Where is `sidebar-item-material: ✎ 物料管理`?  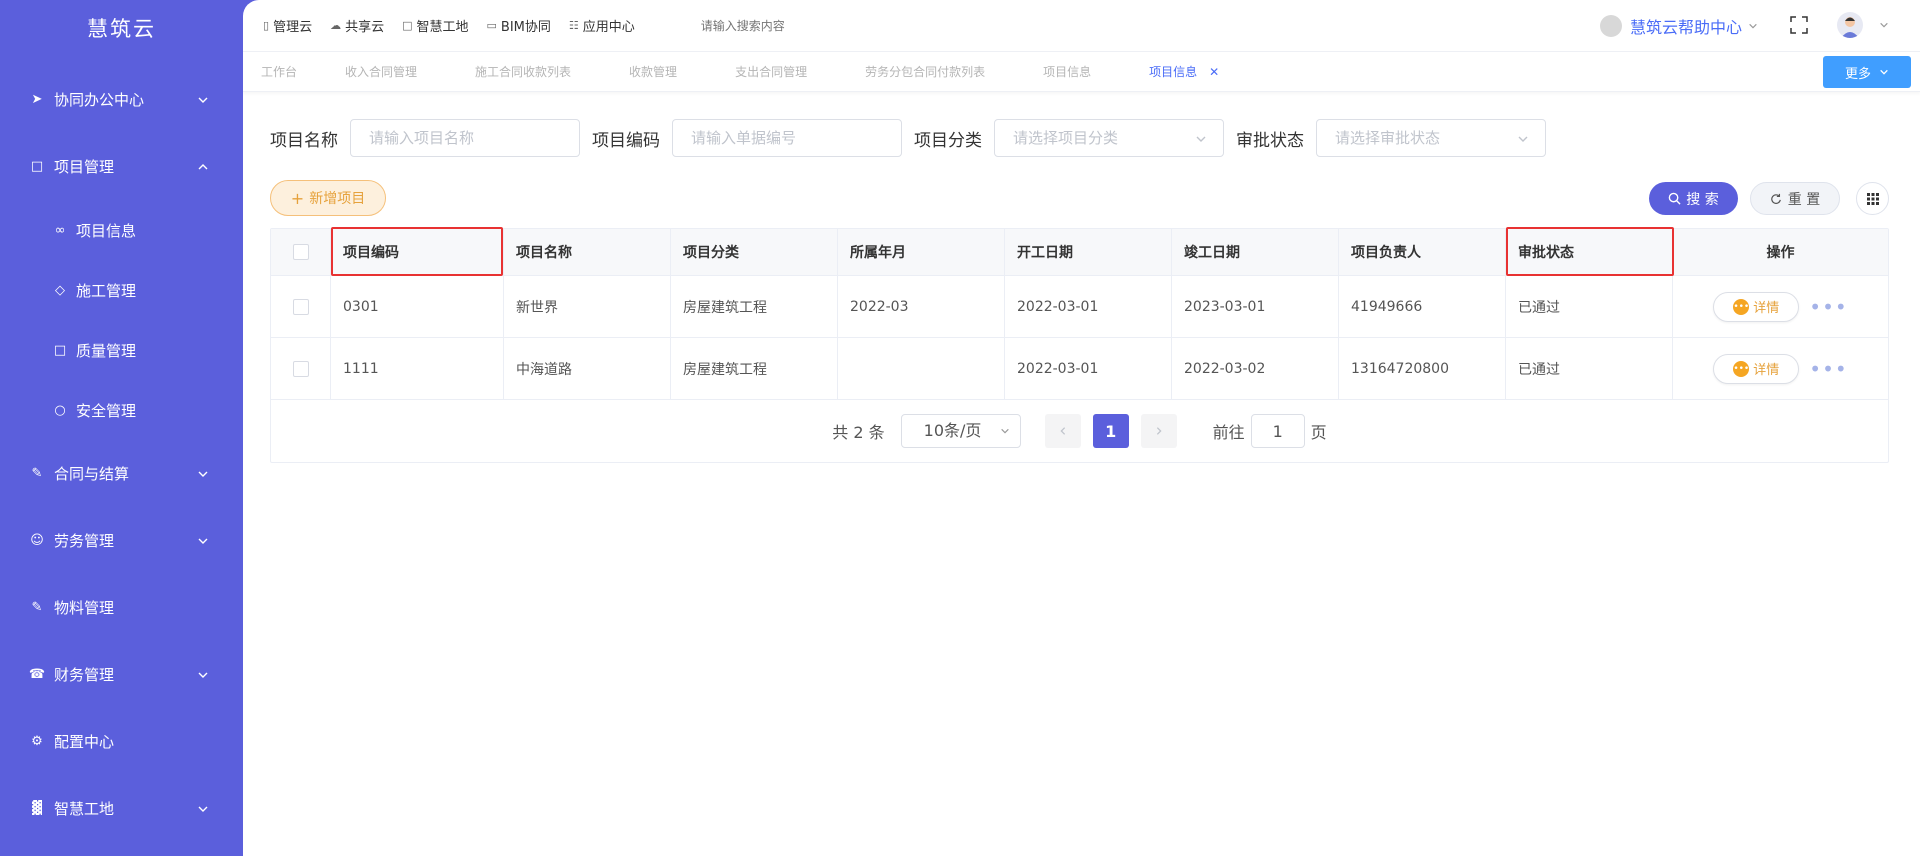
sidebar-item-material: ✎ 物料管理 is located at coordinates (121, 607).